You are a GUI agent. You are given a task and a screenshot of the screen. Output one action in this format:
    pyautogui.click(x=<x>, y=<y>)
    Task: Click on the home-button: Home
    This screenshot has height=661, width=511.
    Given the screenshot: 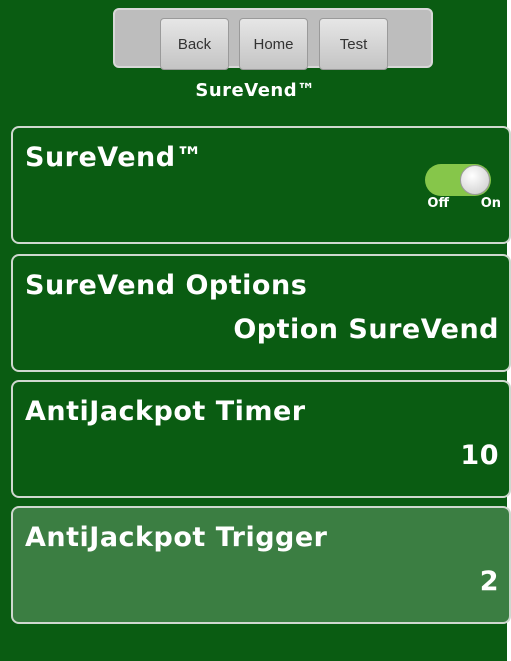 What is the action you would take?
    pyautogui.click(x=273, y=44)
    